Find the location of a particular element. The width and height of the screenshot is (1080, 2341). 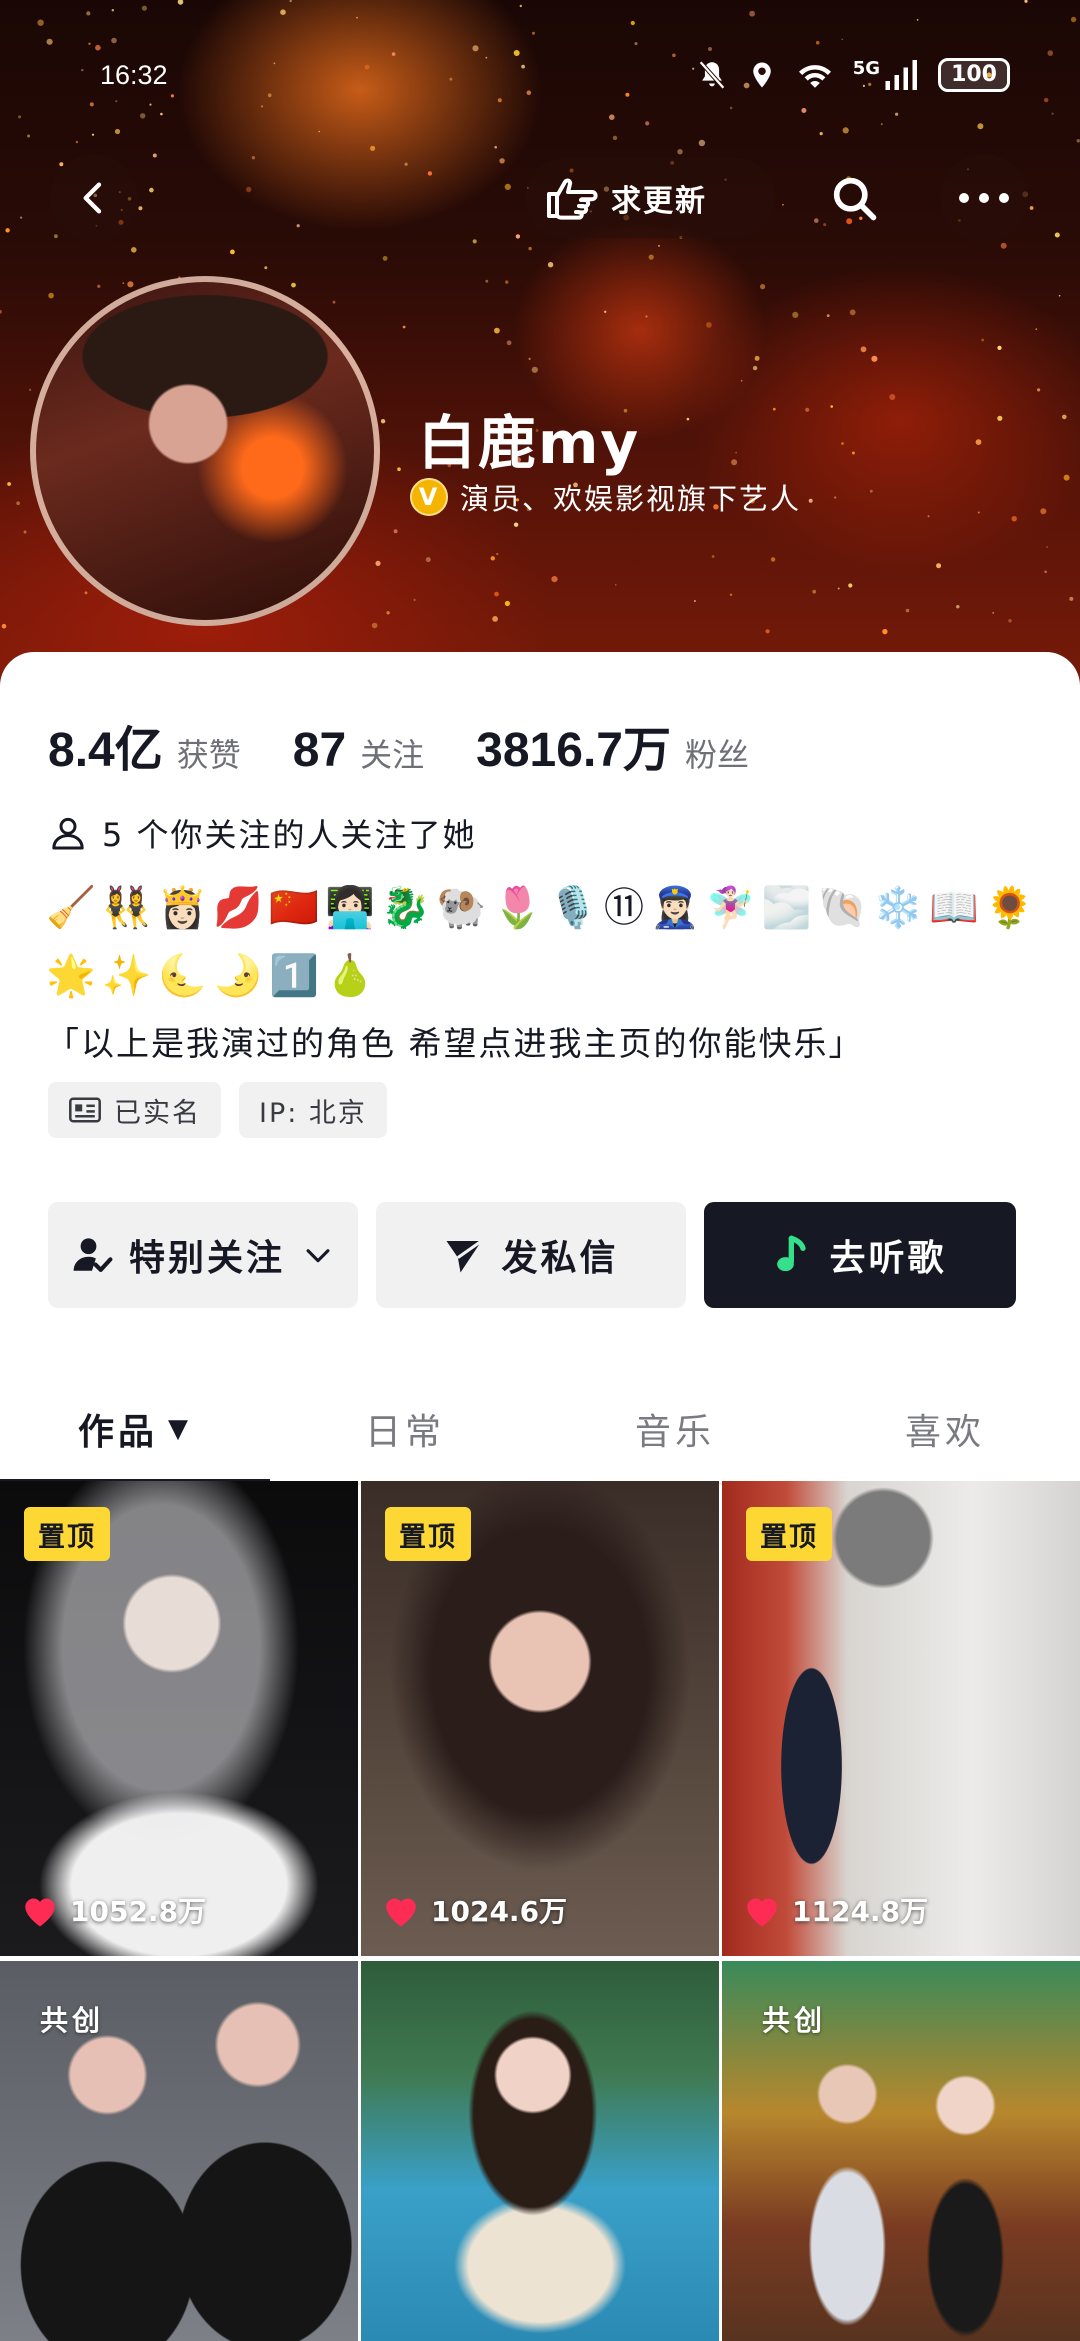

chevron-down-icon is located at coordinates (318, 1256).